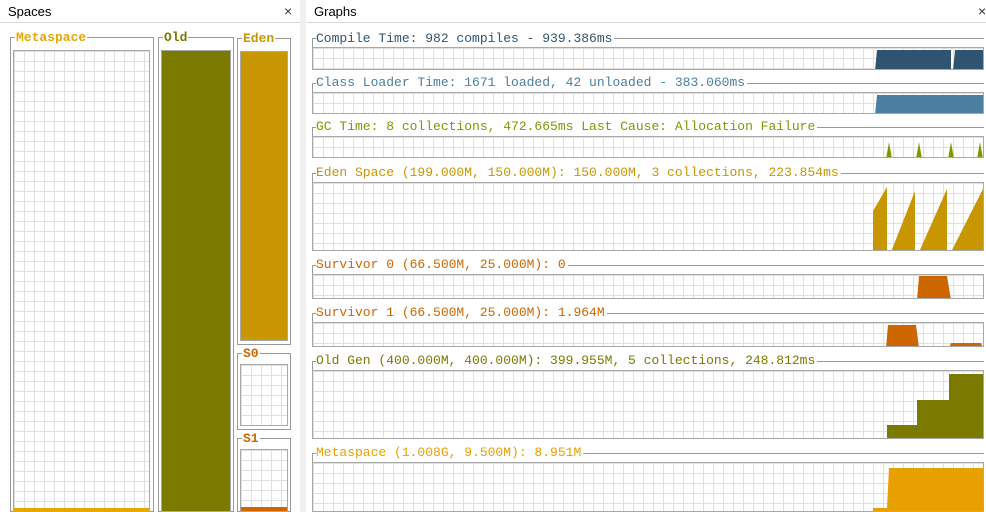  Describe the element at coordinates (648, 58) in the screenshot. I see `compile-graph-plot` at that location.